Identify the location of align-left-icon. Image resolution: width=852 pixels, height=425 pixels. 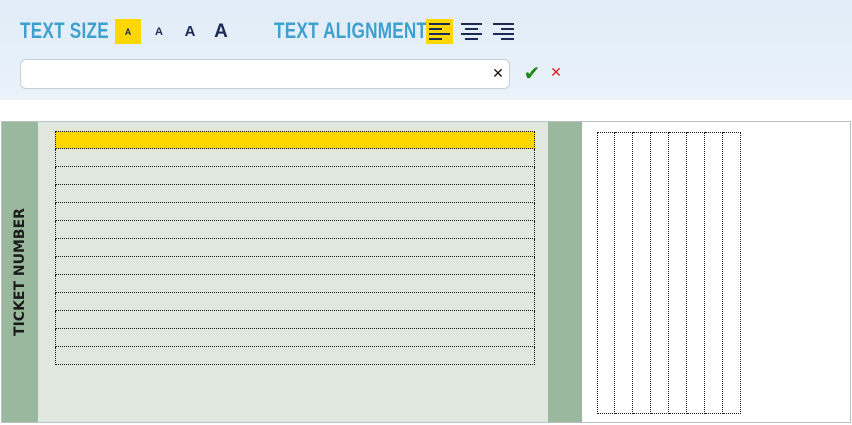
(439, 31).